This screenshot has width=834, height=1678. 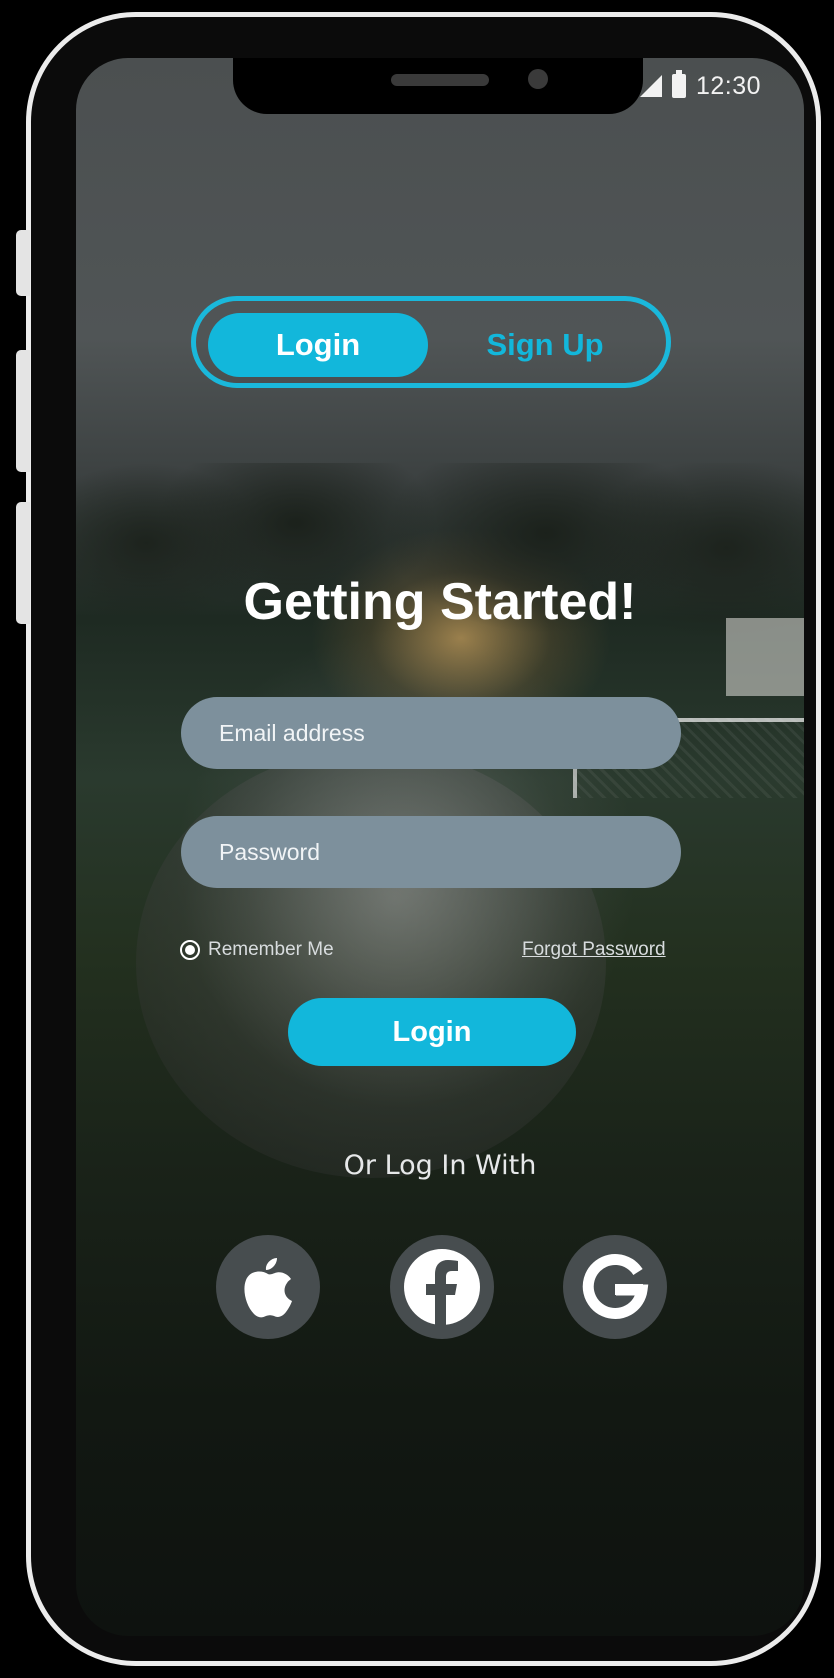 What do you see at coordinates (23, 563) in the screenshot?
I see `side-button-volume-down` at bounding box center [23, 563].